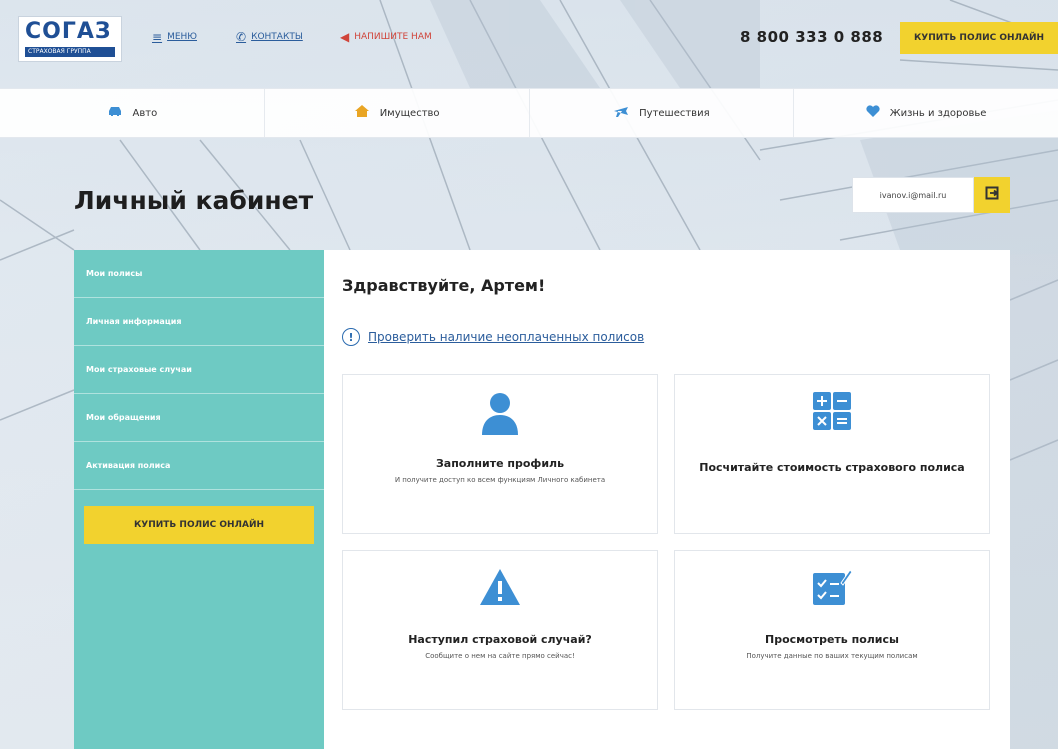 The height and width of the screenshot is (749, 1058). I want to click on sidebar-item-policy-activation: Активация полиса, so click(199, 466).